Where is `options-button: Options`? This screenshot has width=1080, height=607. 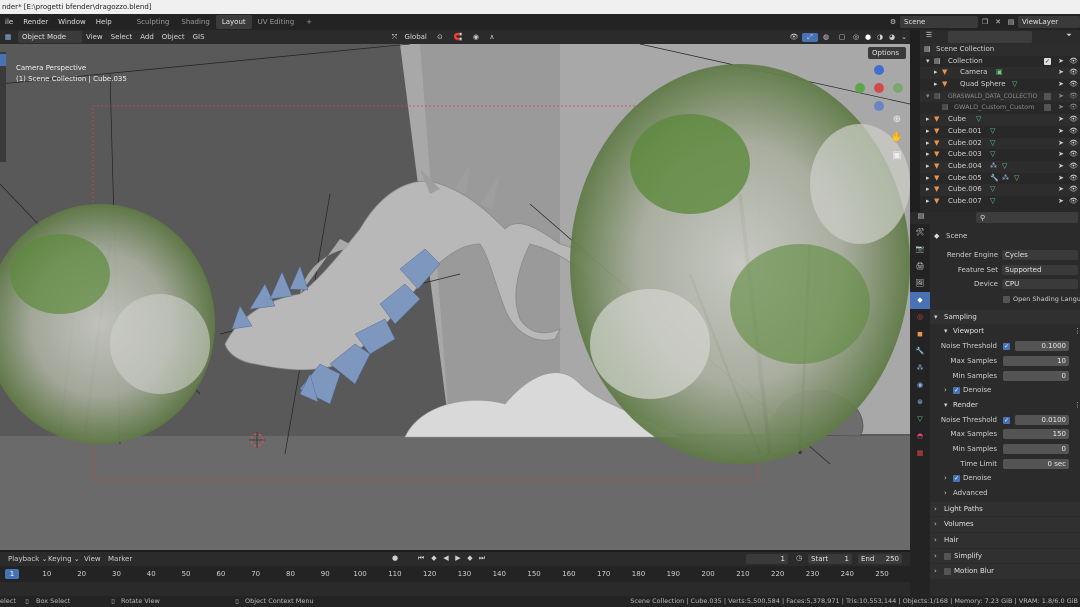 options-button: Options is located at coordinates (887, 53).